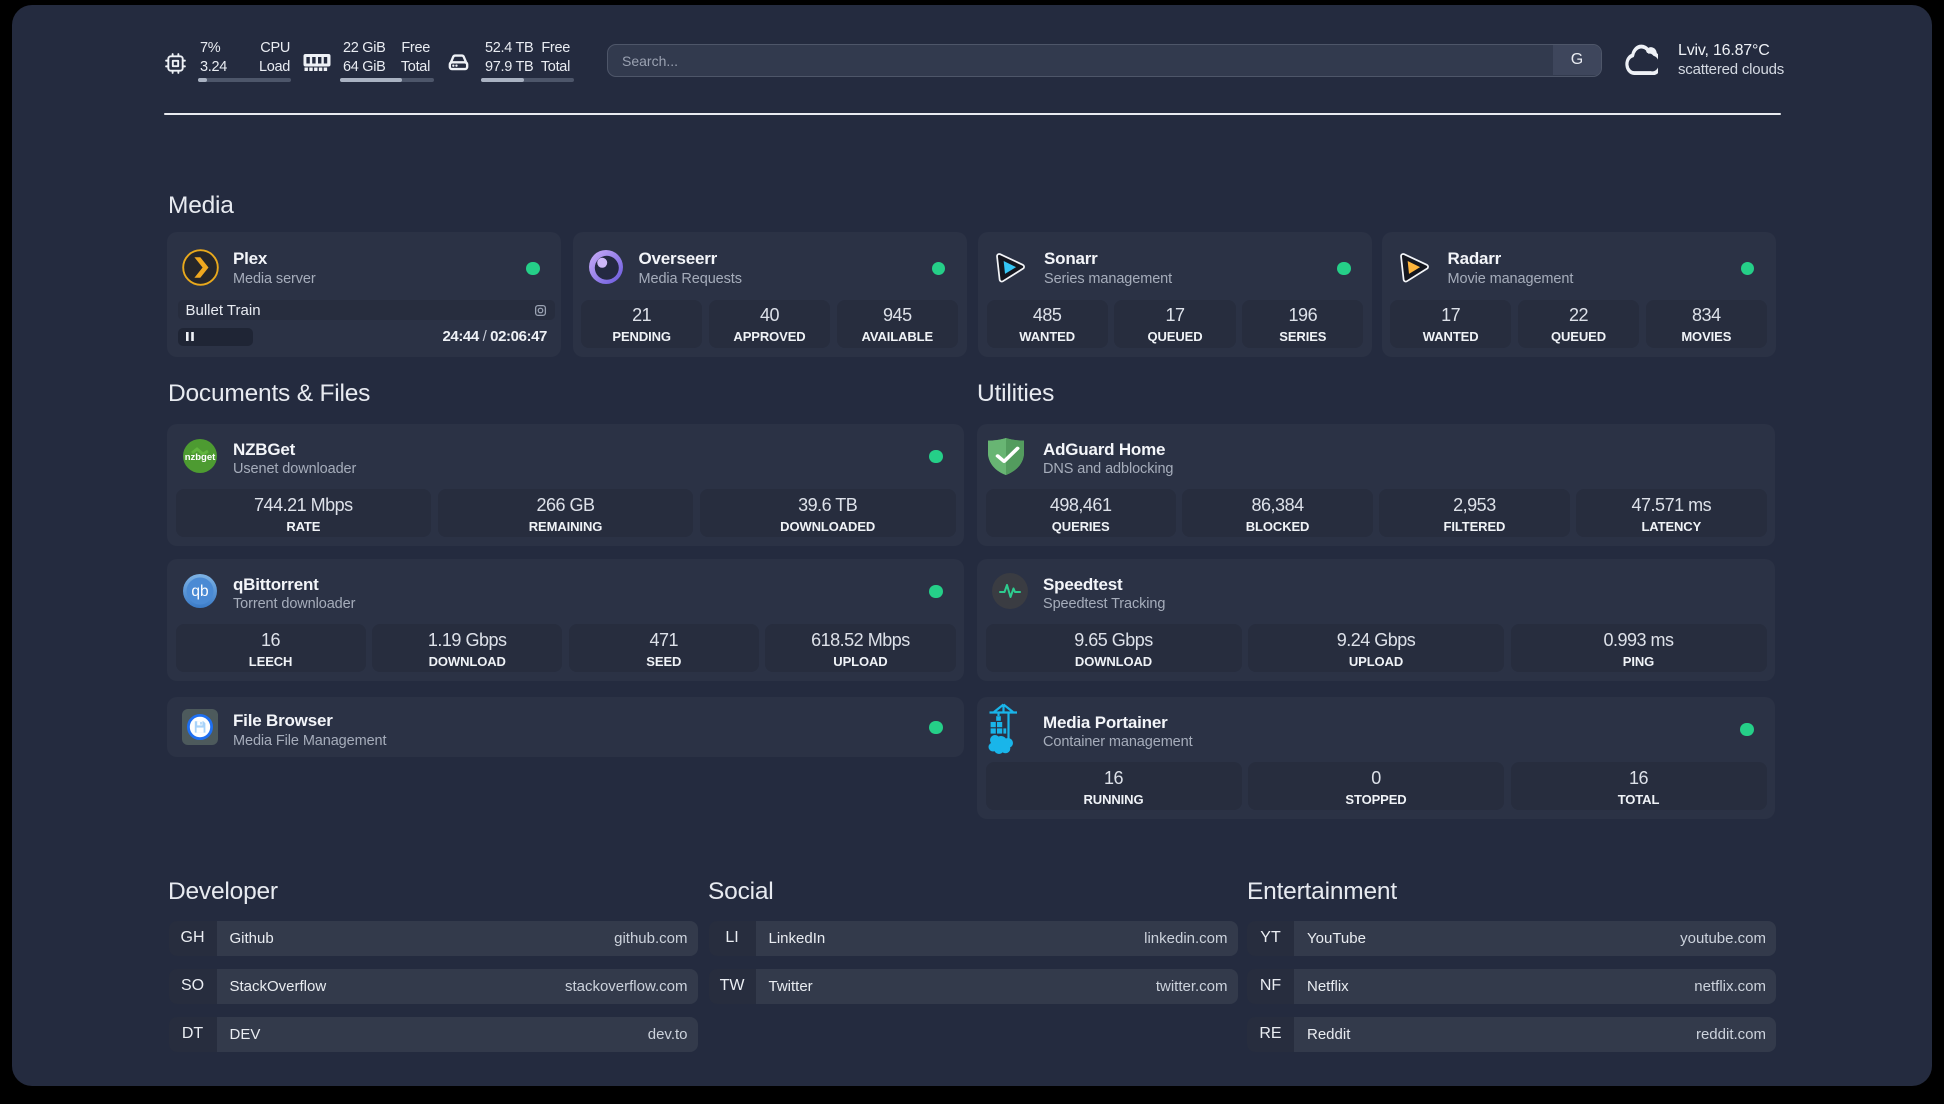  Describe the element at coordinates (200, 457) in the screenshot. I see `svg-text: nzbget` at that location.